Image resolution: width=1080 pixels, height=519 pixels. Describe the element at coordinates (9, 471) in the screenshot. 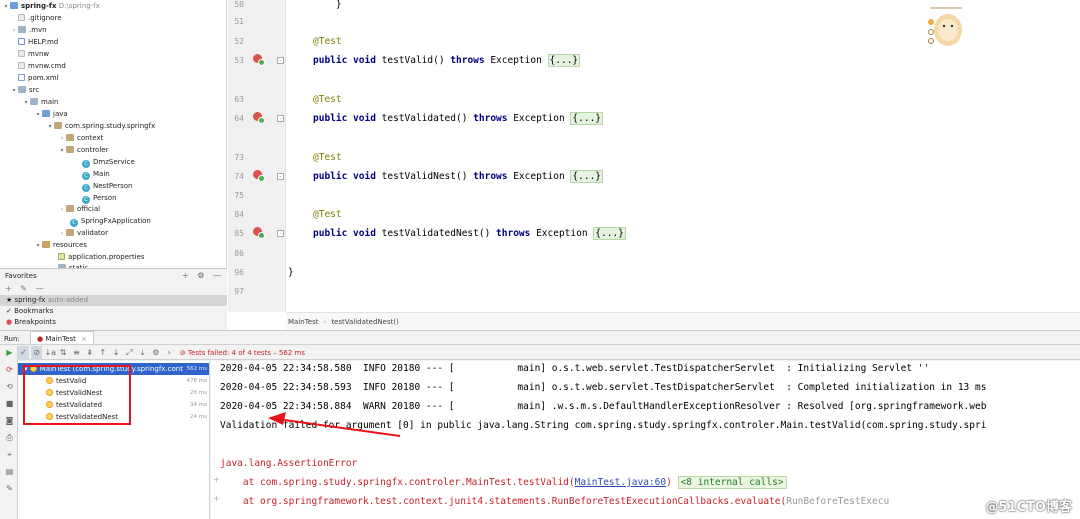

I see `layout-icon: ▤` at that location.